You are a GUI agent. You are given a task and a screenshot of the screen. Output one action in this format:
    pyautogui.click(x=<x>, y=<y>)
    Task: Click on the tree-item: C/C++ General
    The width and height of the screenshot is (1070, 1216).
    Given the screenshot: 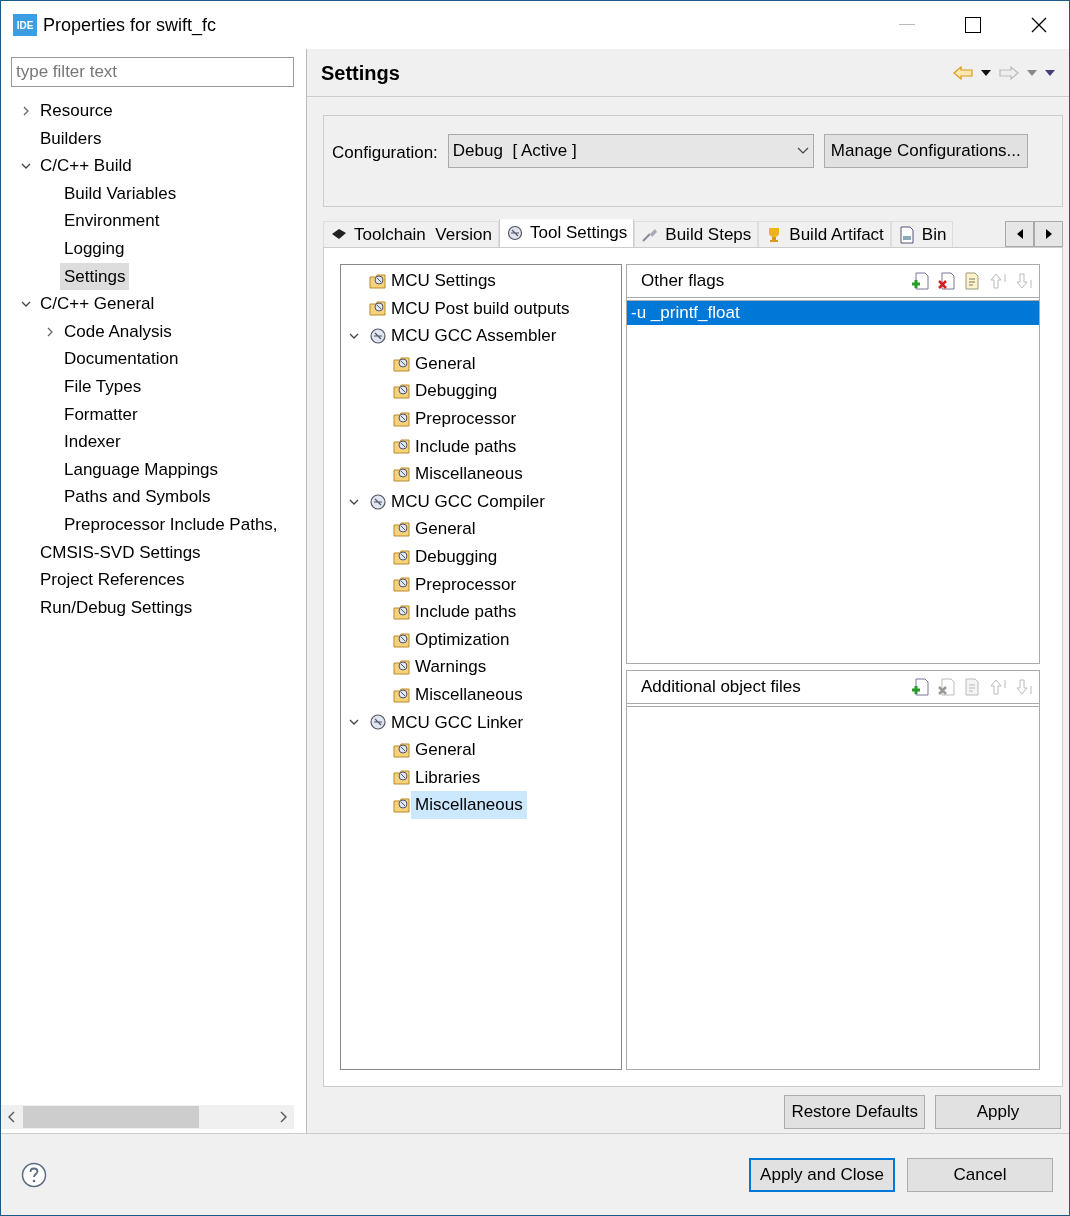 What is the action you would take?
    pyautogui.click(x=97, y=304)
    